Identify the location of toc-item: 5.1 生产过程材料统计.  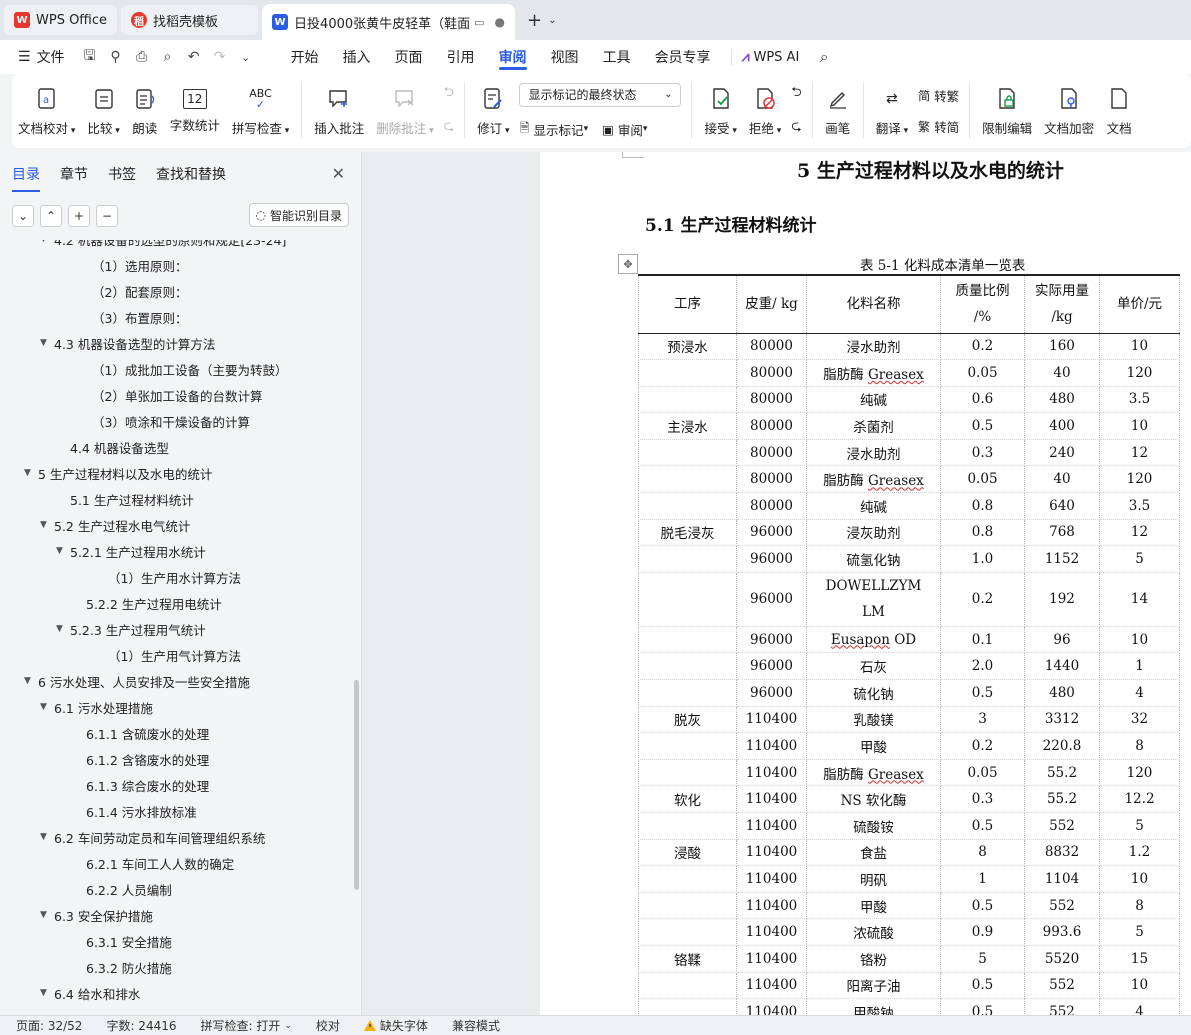
(175, 499).